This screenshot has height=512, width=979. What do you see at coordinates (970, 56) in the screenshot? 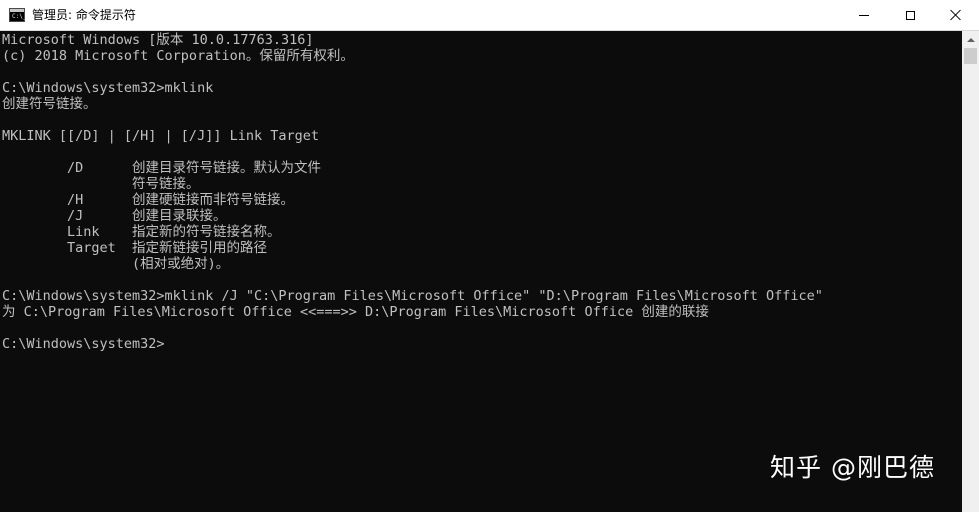
I see `scroll-thumb` at bounding box center [970, 56].